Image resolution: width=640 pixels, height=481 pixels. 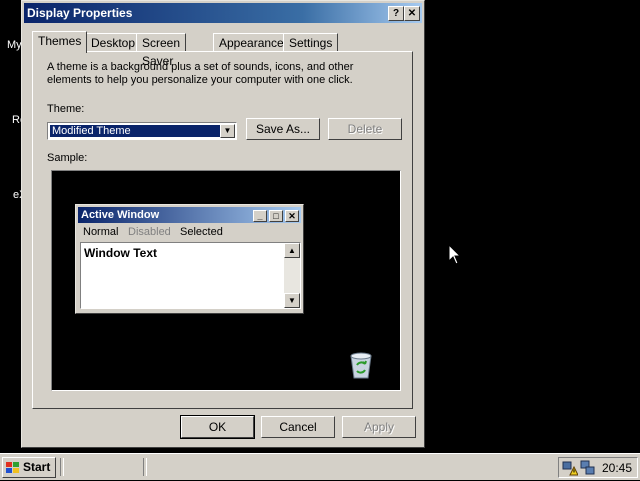 I want to click on tab-screen-saver: Screen Saver, so click(x=161, y=50).